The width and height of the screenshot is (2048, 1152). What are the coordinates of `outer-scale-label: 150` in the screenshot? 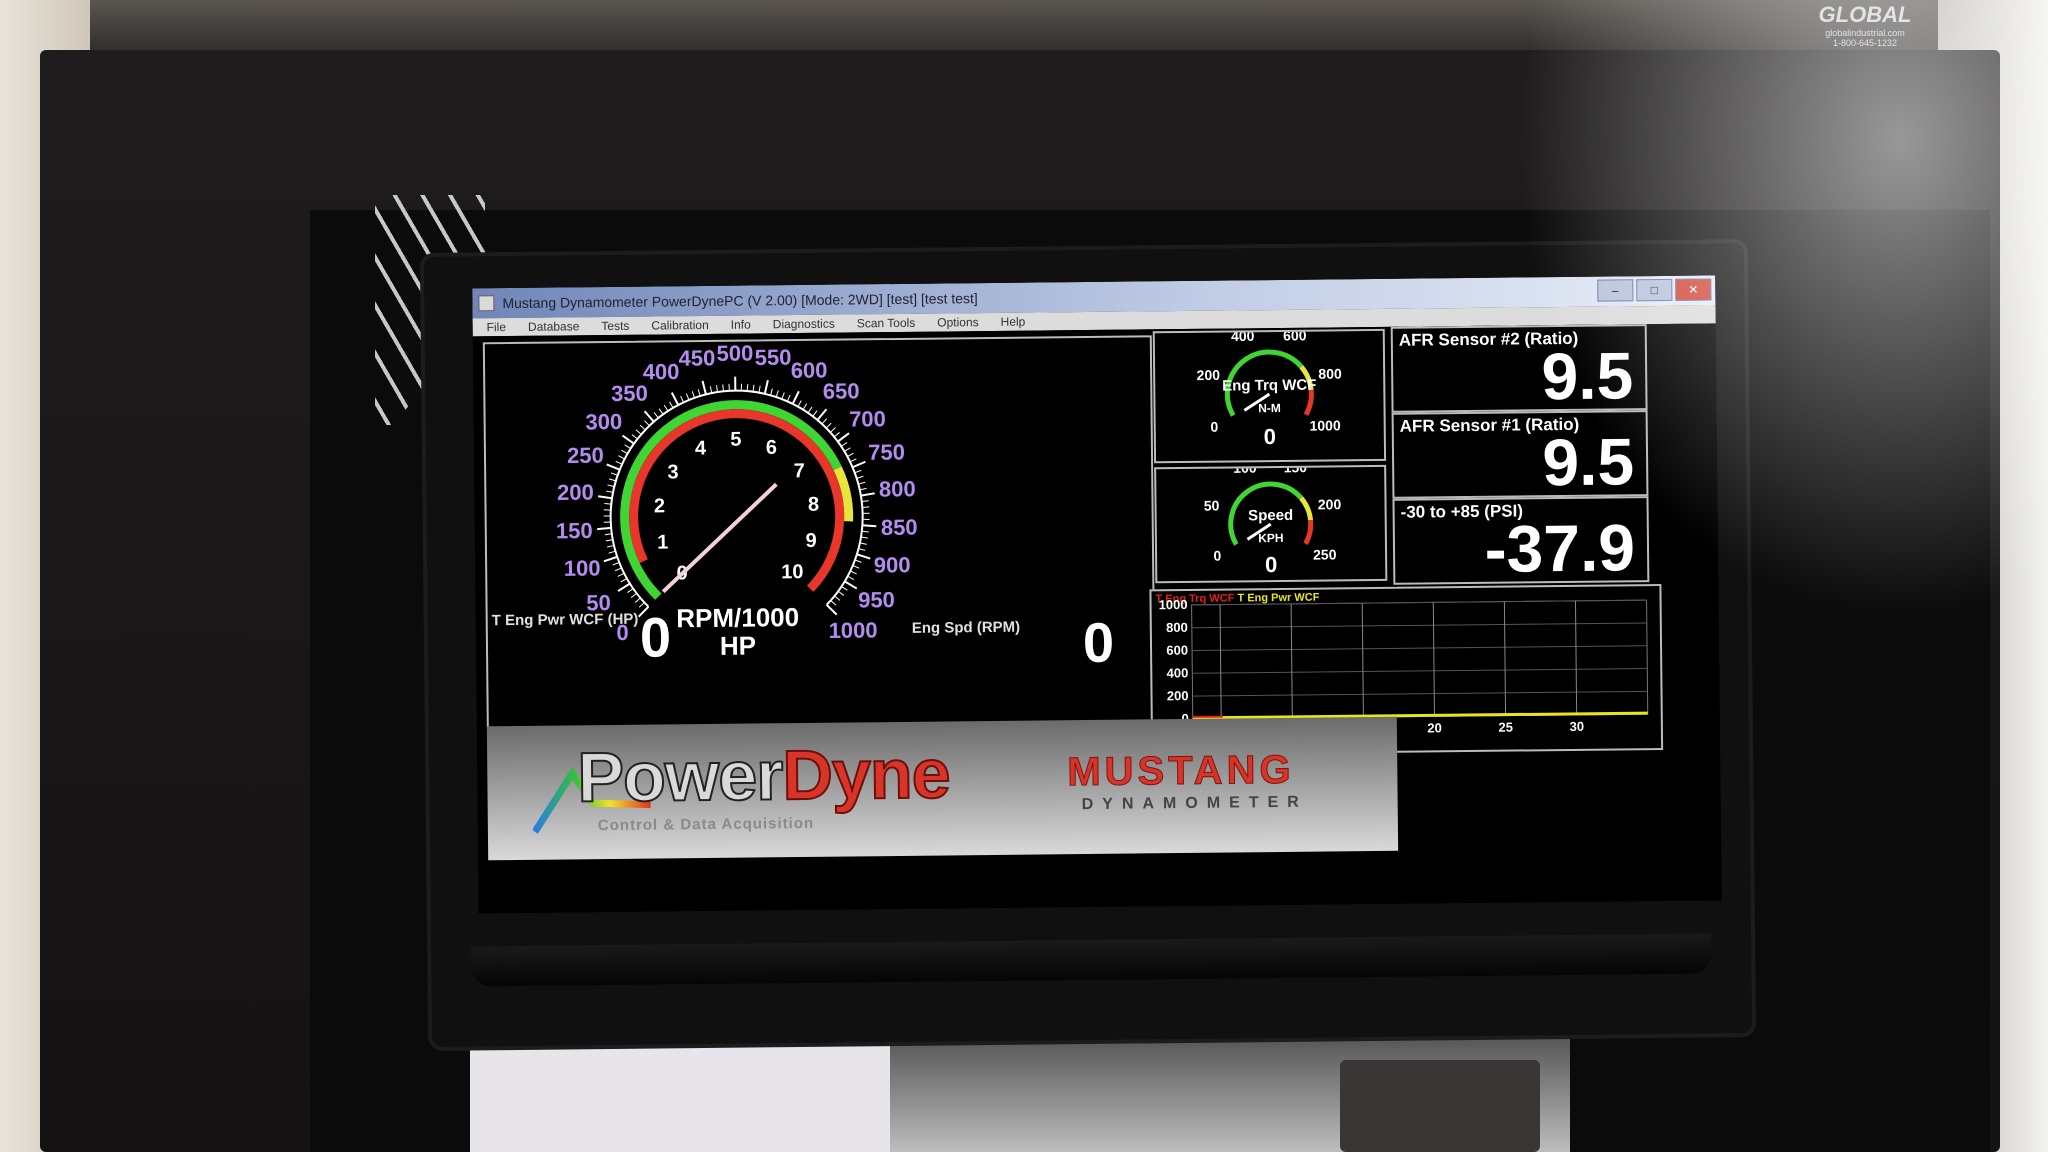 It's located at (574, 530).